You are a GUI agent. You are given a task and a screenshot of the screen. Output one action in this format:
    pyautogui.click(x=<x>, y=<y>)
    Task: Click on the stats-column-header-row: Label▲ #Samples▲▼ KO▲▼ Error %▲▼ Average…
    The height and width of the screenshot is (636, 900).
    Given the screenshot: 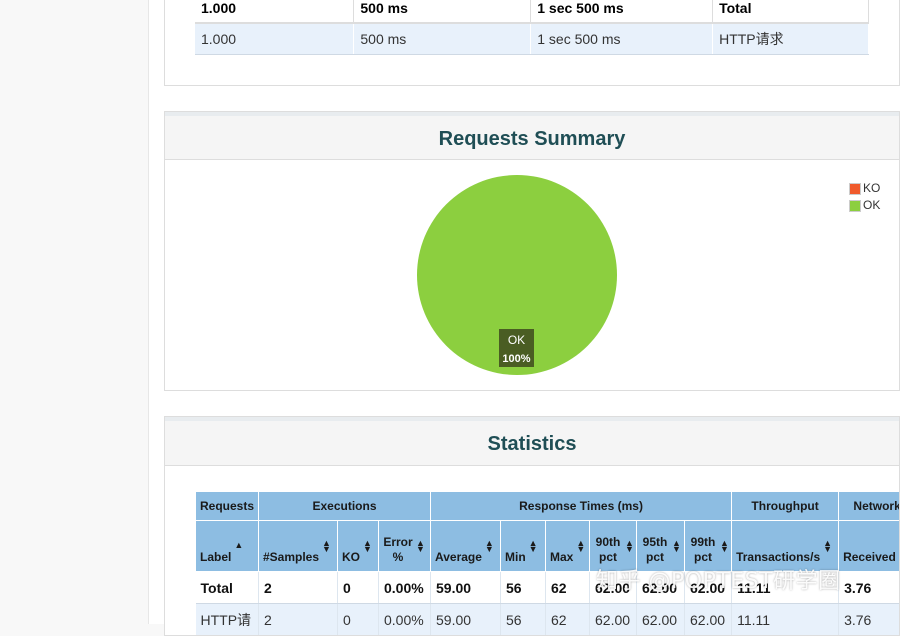 What is the action you would take?
    pyautogui.click(x=548, y=546)
    